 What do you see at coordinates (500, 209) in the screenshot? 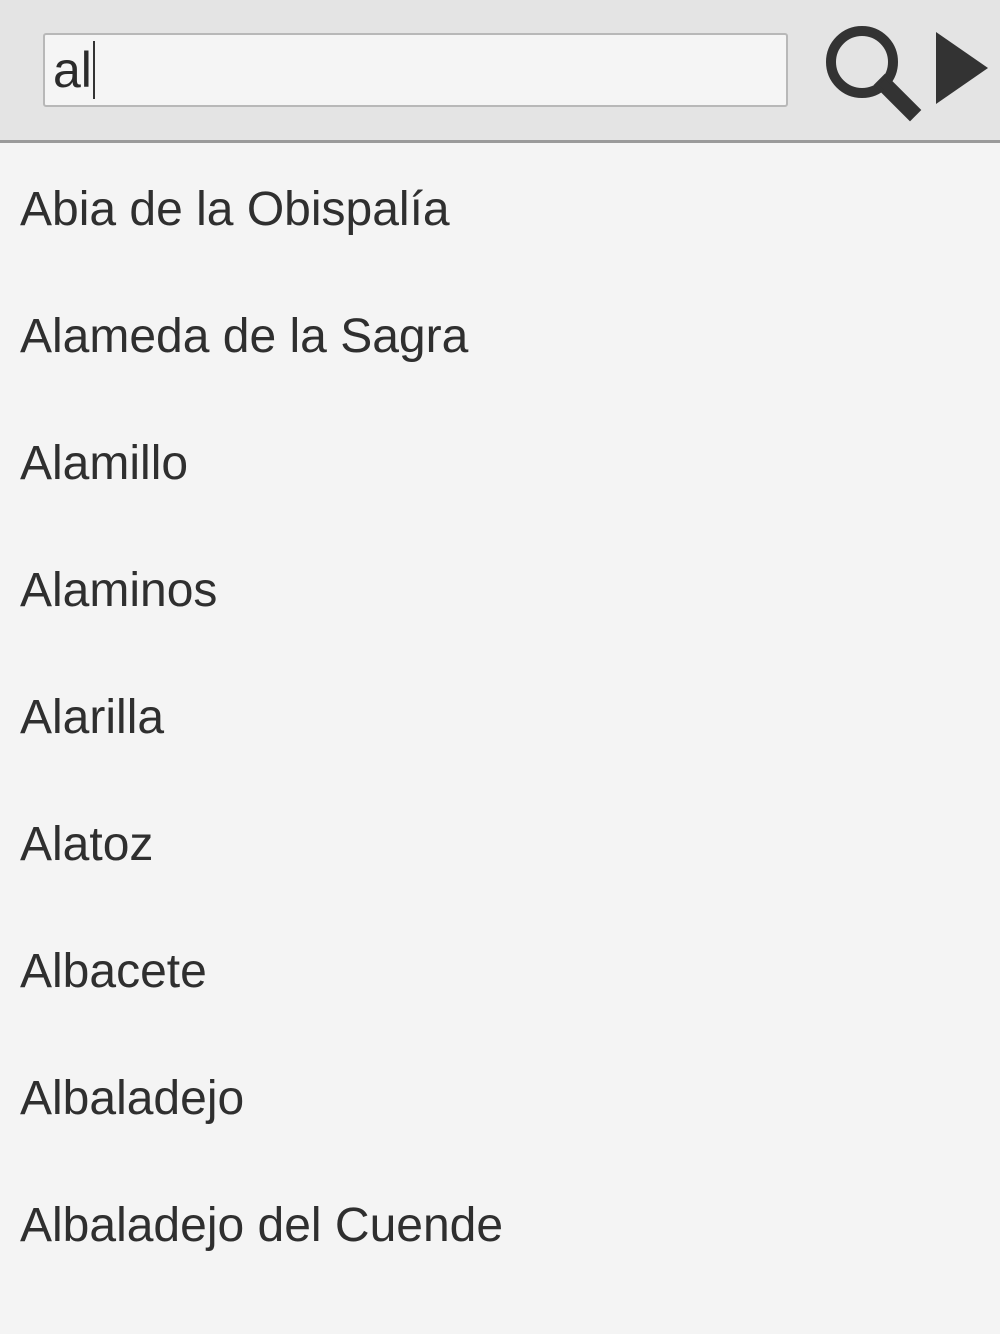
I see `list-item: Abia de la Obispalía` at bounding box center [500, 209].